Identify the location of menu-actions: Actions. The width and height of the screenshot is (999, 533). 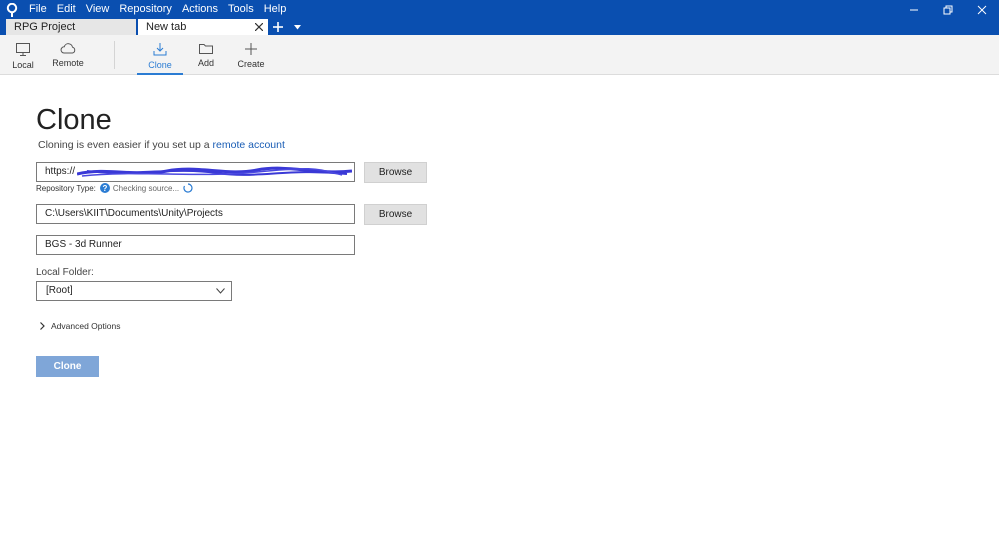
(200, 9).